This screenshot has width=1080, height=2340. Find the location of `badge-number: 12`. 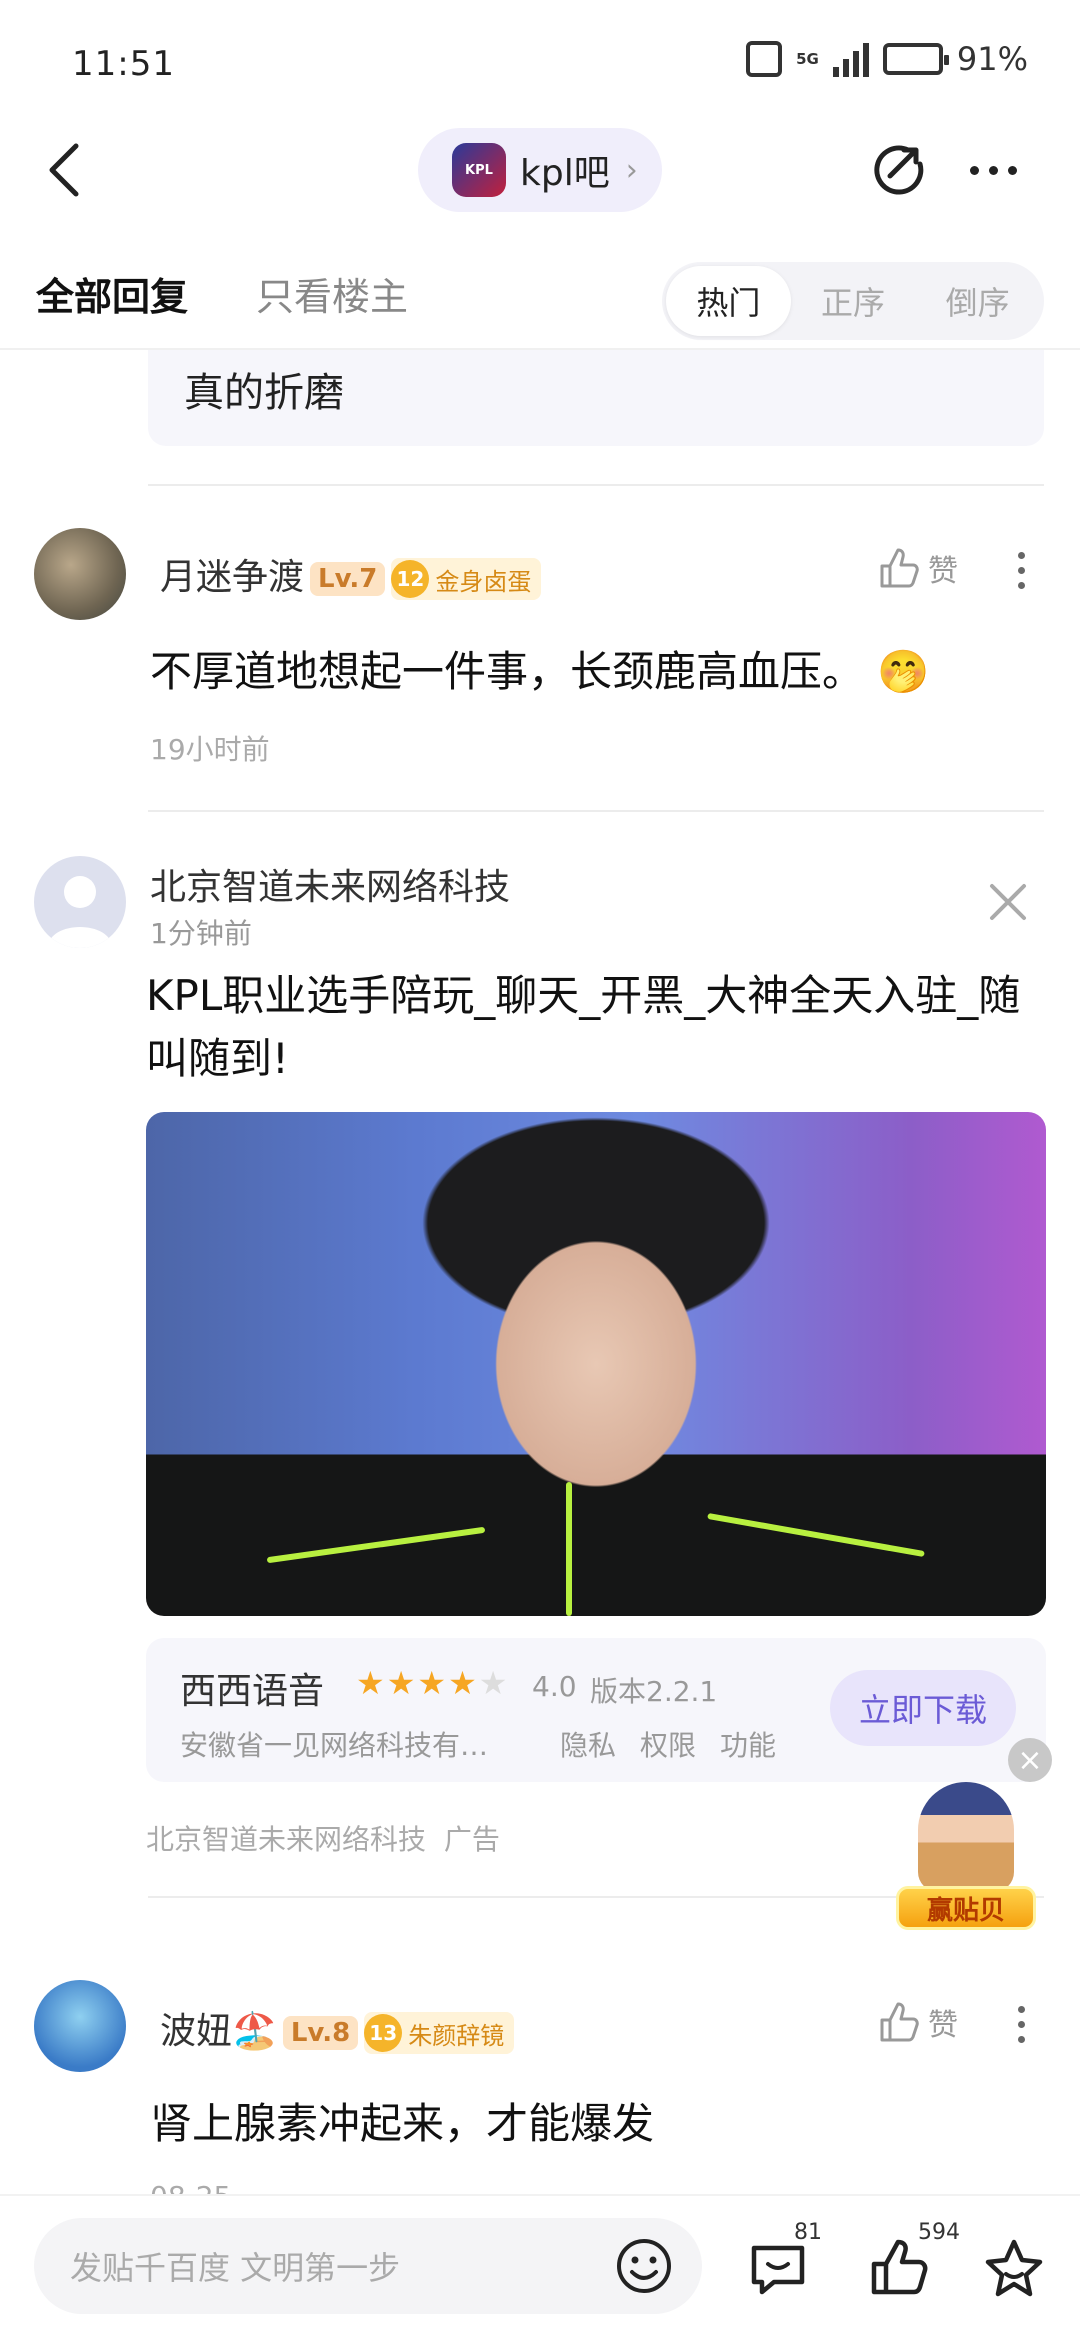

badge-number: 12 is located at coordinates (410, 579).